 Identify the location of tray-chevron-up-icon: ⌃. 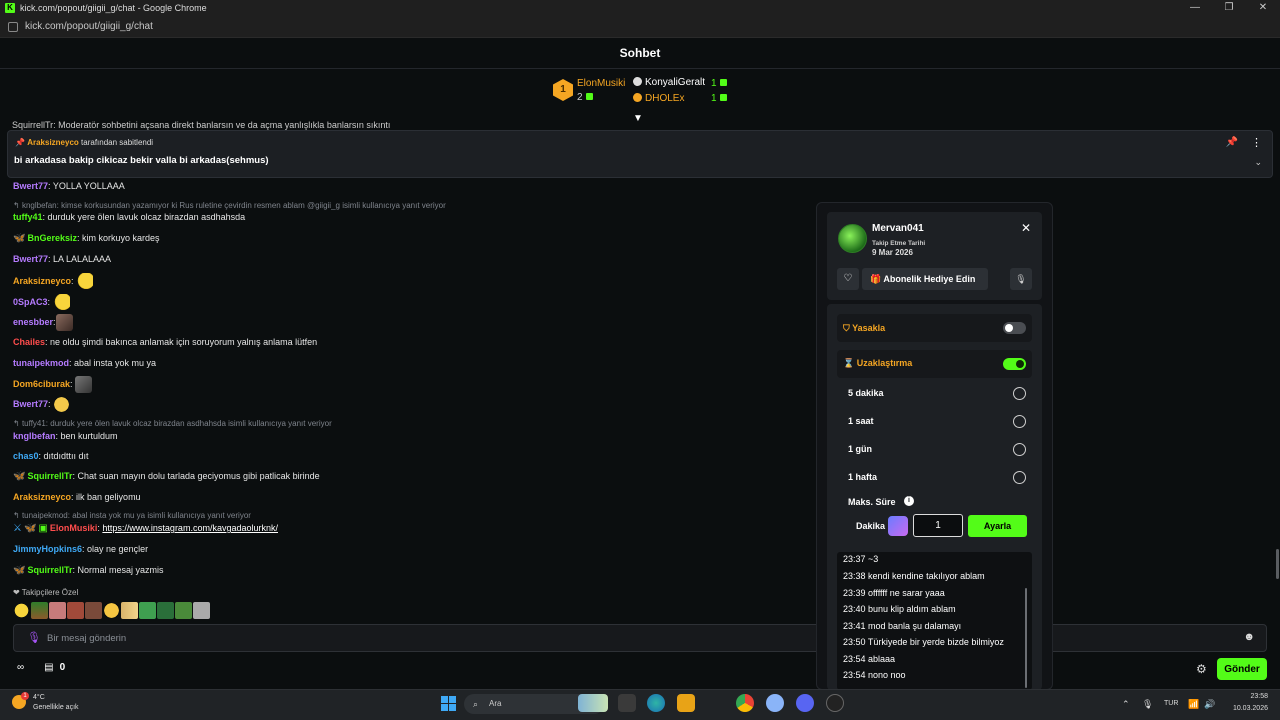
(1126, 704).